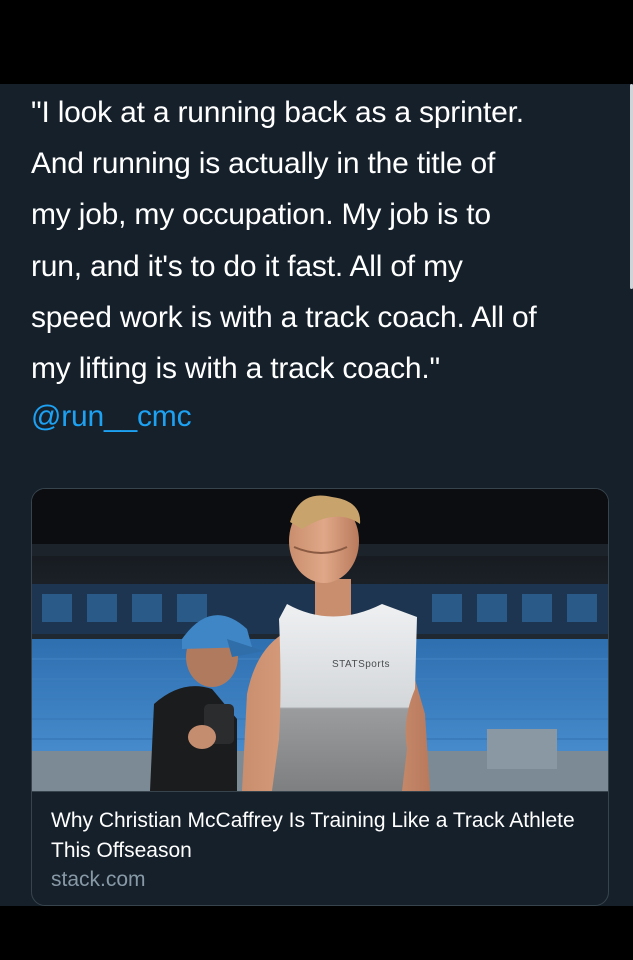  Describe the element at coordinates (263, 164) in the screenshot. I see `tweet-text-line: And running is actually in the title of` at that location.